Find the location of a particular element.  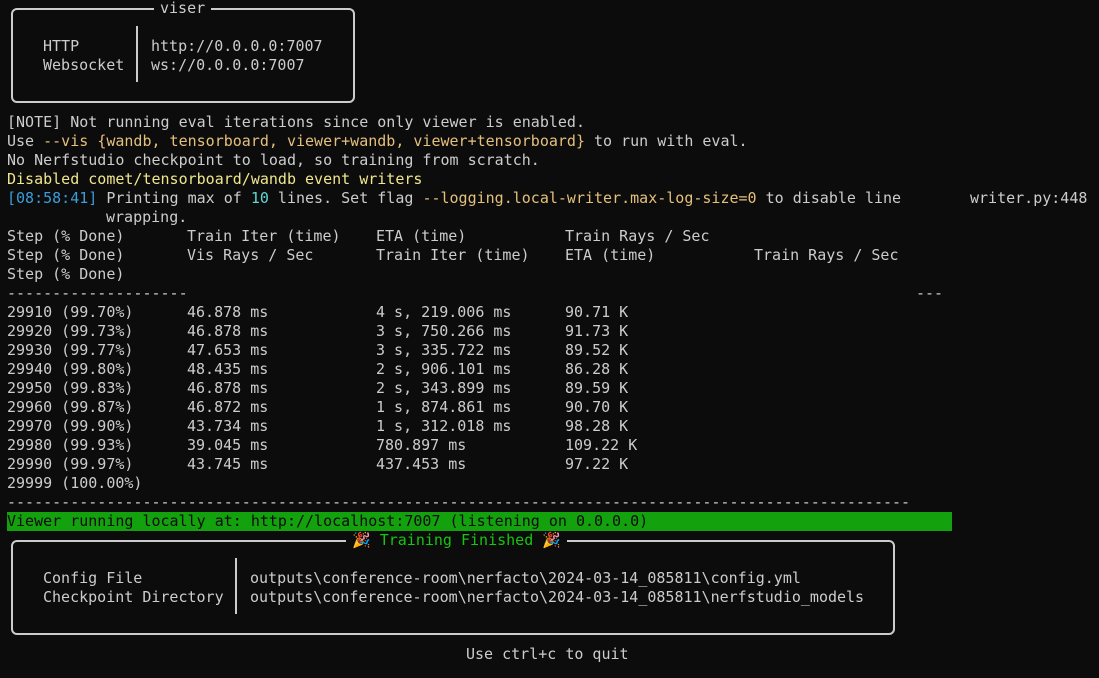

row-train-iter: 39.045 ms is located at coordinates (228, 445).